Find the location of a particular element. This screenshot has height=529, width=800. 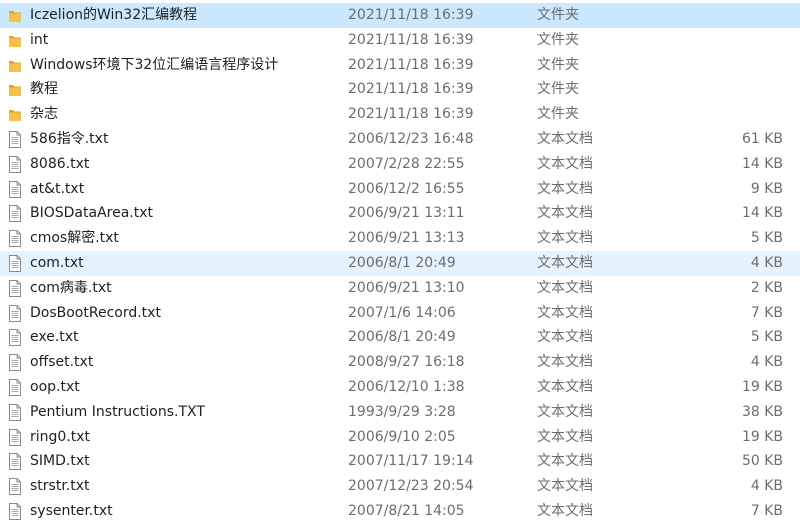

file-date-modified: 2007/2/28 22:55 is located at coordinates (406, 163).